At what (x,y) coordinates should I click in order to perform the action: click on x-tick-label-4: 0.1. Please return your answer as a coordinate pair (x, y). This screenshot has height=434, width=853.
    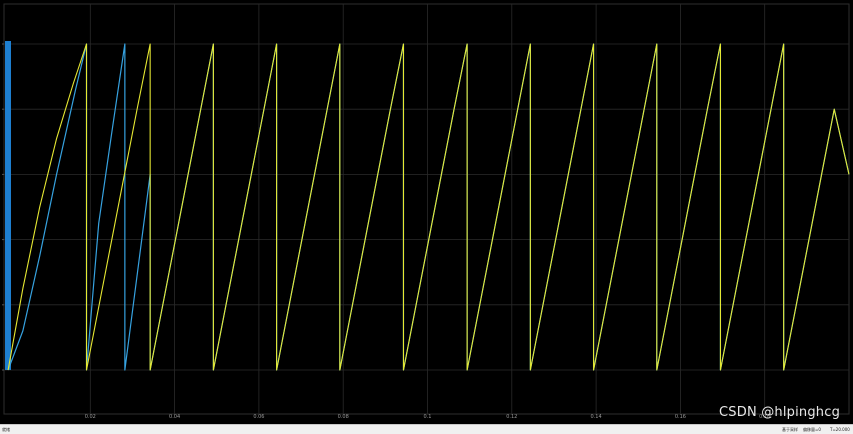
    Looking at the image, I should click on (428, 417).